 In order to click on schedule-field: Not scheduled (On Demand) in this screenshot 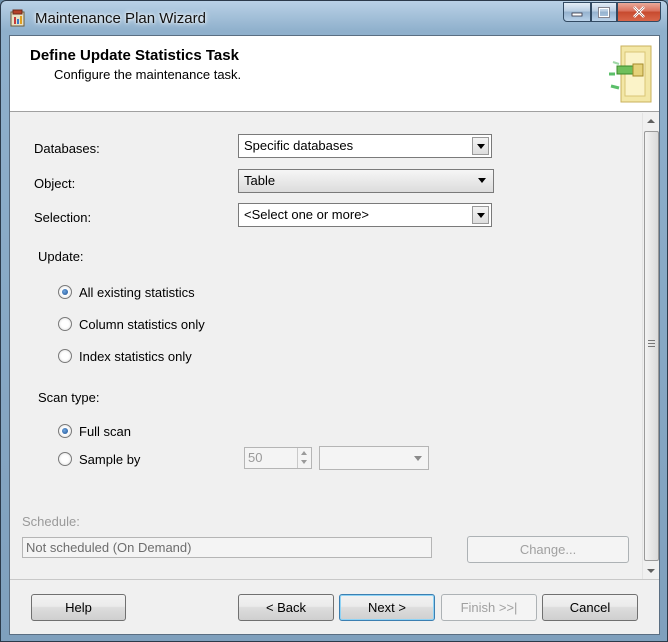, I will do `click(227, 547)`.